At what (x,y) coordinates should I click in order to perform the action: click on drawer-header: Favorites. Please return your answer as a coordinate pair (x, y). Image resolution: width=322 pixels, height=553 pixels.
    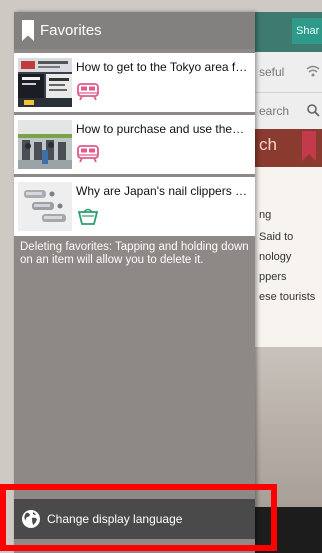
    Looking at the image, I should click on (134, 30).